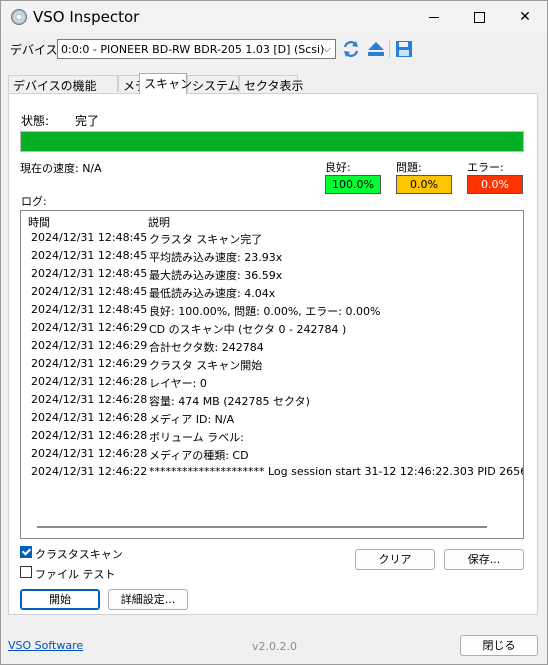 The image size is (548, 665). What do you see at coordinates (248, 329) in the screenshot?
I see `log-description: CD のスキャン中 (セクタ 0 - 242784 )` at bounding box center [248, 329].